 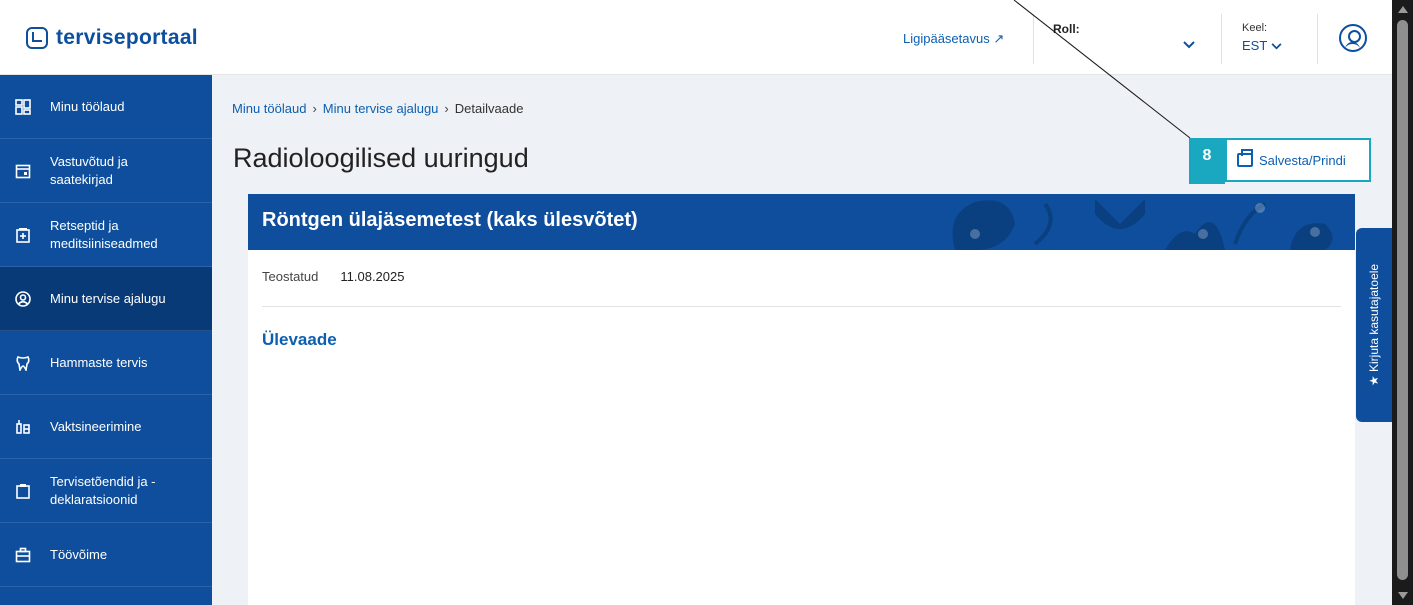 I want to click on printer-icon, so click(x=1245, y=158).